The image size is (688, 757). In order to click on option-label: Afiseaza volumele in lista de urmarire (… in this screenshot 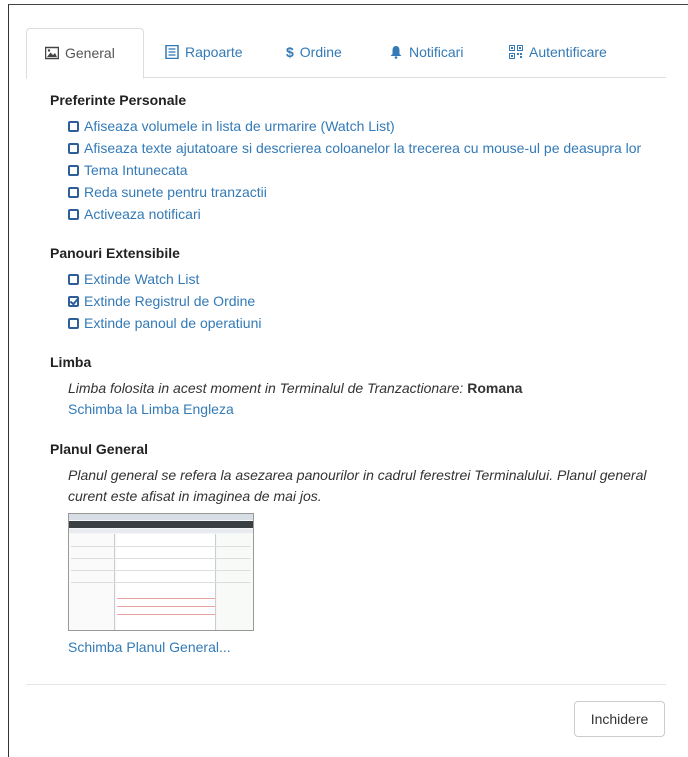, I will do `click(239, 126)`.